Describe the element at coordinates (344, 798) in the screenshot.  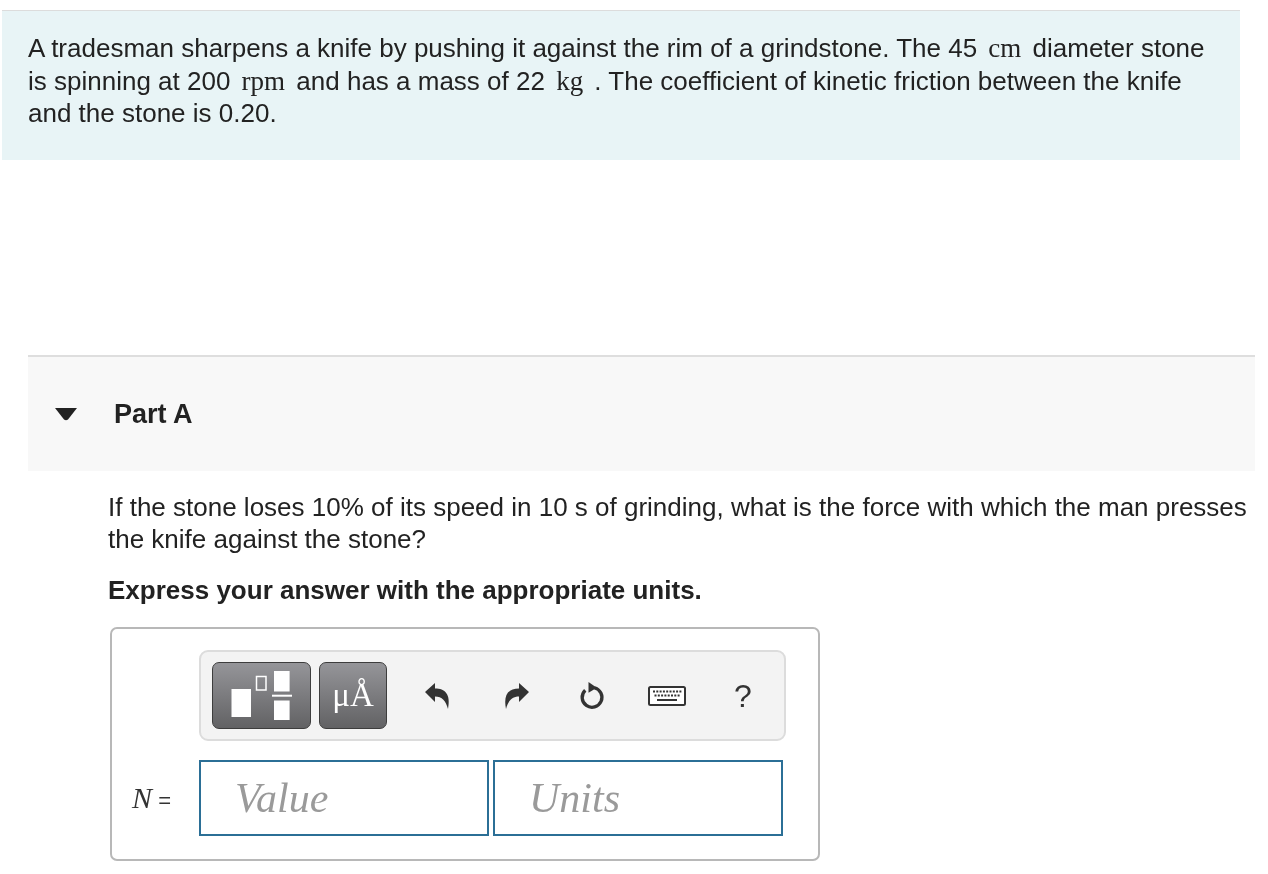
I see `value-field: Value` at that location.